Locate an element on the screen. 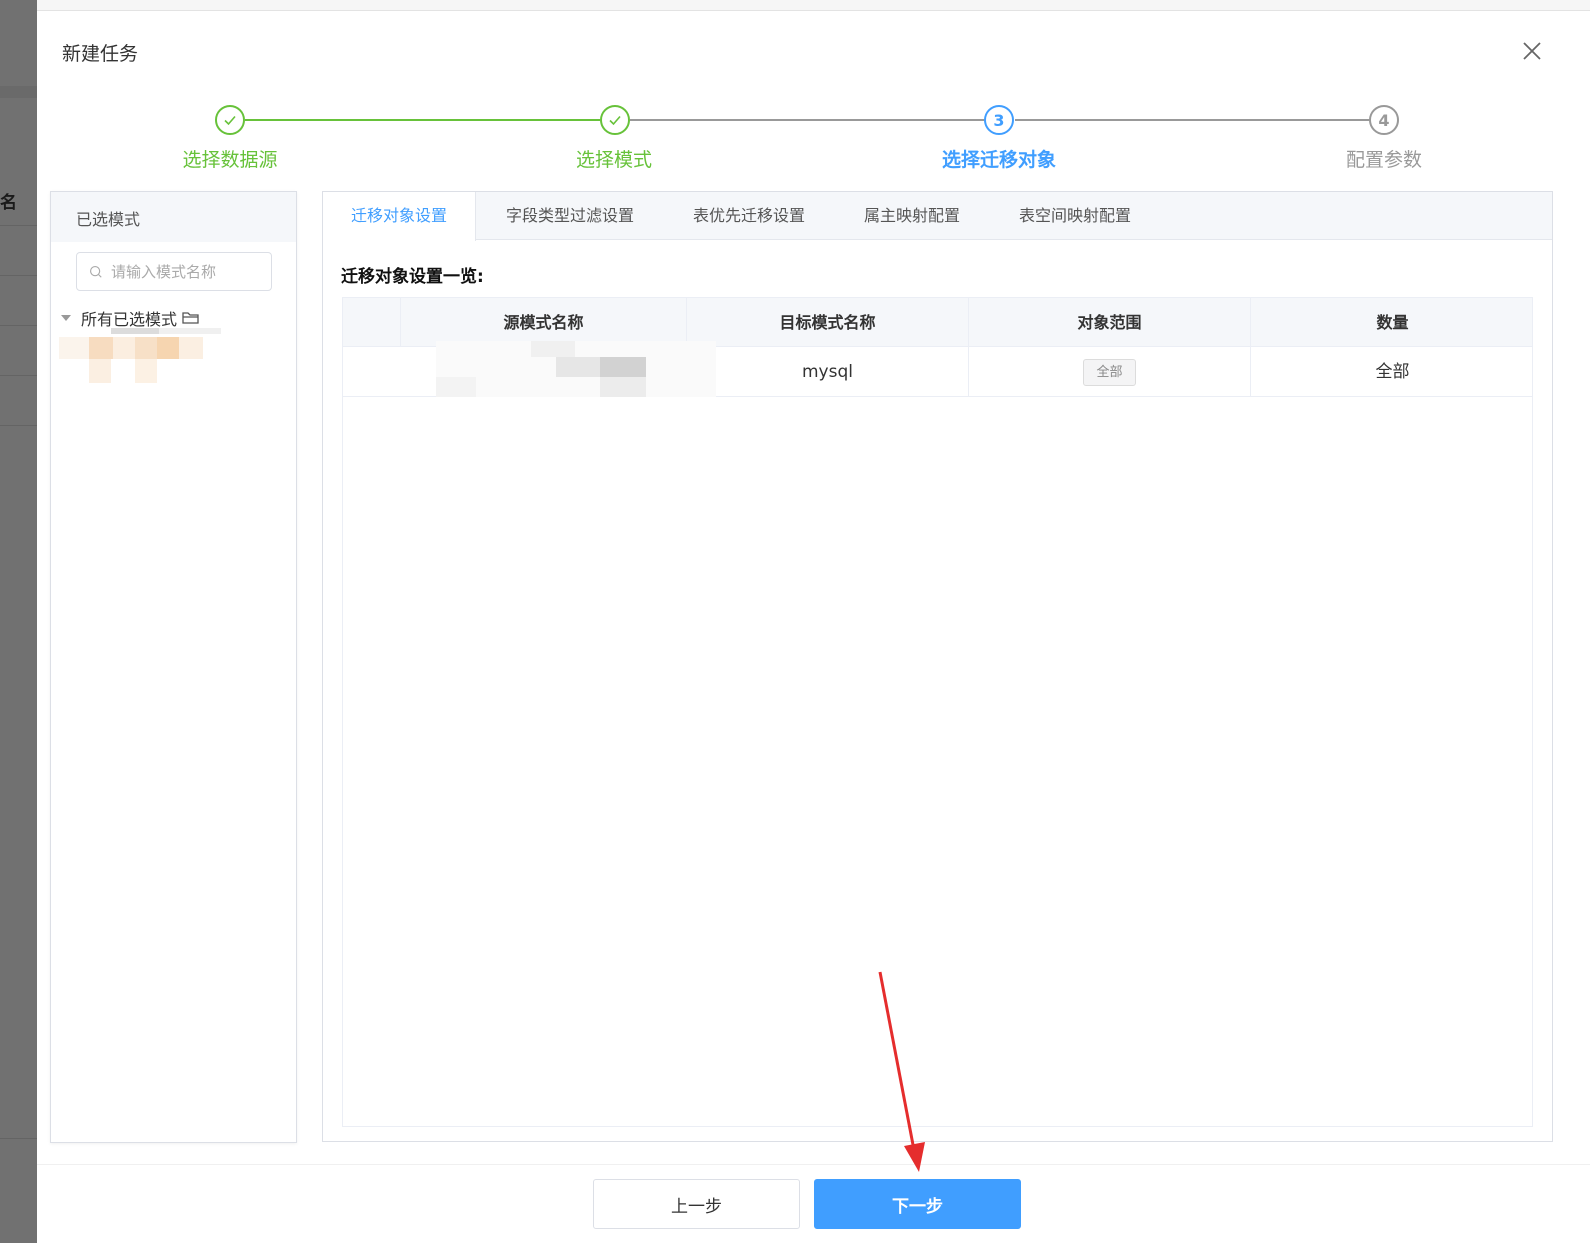 The image size is (1590, 1243). target-schema-cell: mysql is located at coordinates (828, 372).